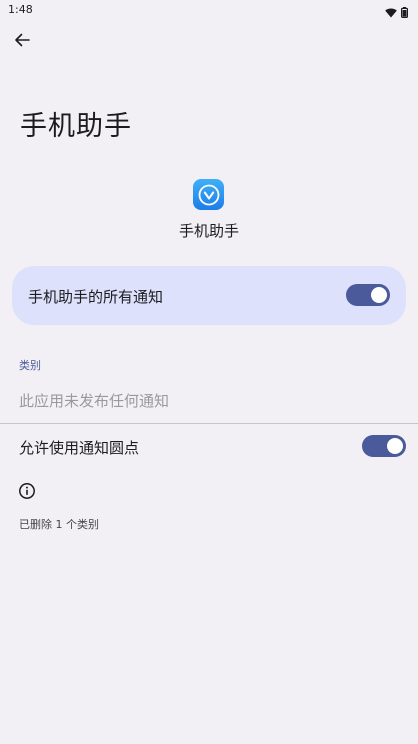 The width and height of the screenshot is (418, 744). Describe the element at coordinates (20, 9) in the screenshot. I see `status-time: 1:48` at that location.